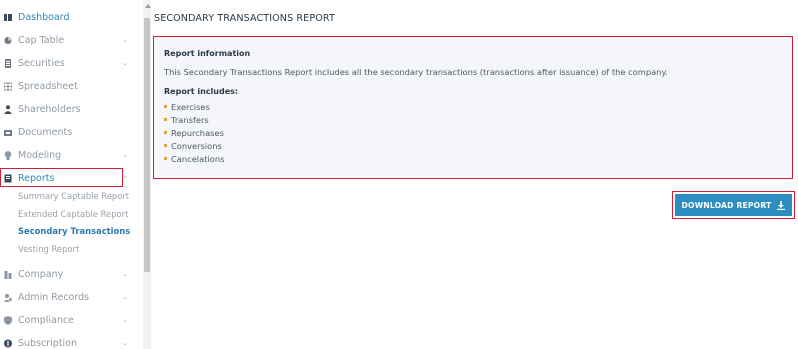 The height and width of the screenshot is (349, 798). Describe the element at coordinates (71, 40) in the screenshot. I see `sidebar-item-cap-table: Cap Table ⌄` at that location.